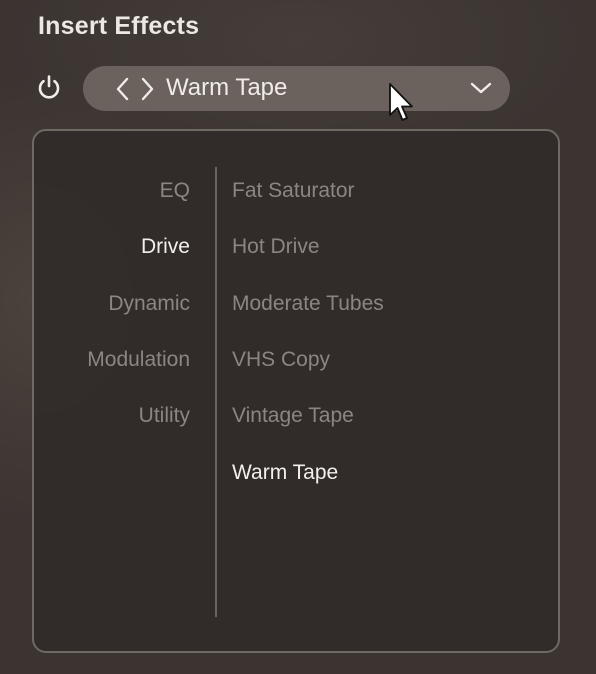 The image size is (596, 674). What do you see at coordinates (481, 88) in the screenshot?
I see `chevron-down-icon` at bounding box center [481, 88].